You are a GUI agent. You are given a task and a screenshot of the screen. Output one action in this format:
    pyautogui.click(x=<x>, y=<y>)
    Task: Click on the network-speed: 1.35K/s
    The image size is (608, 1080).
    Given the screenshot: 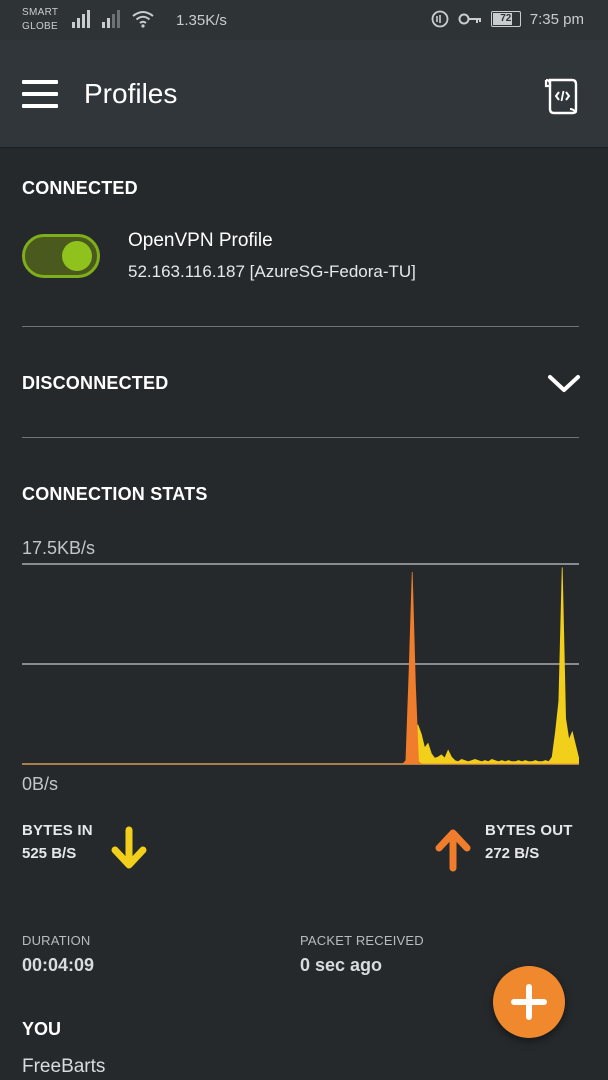 What is the action you would take?
    pyautogui.click(x=201, y=20)
    